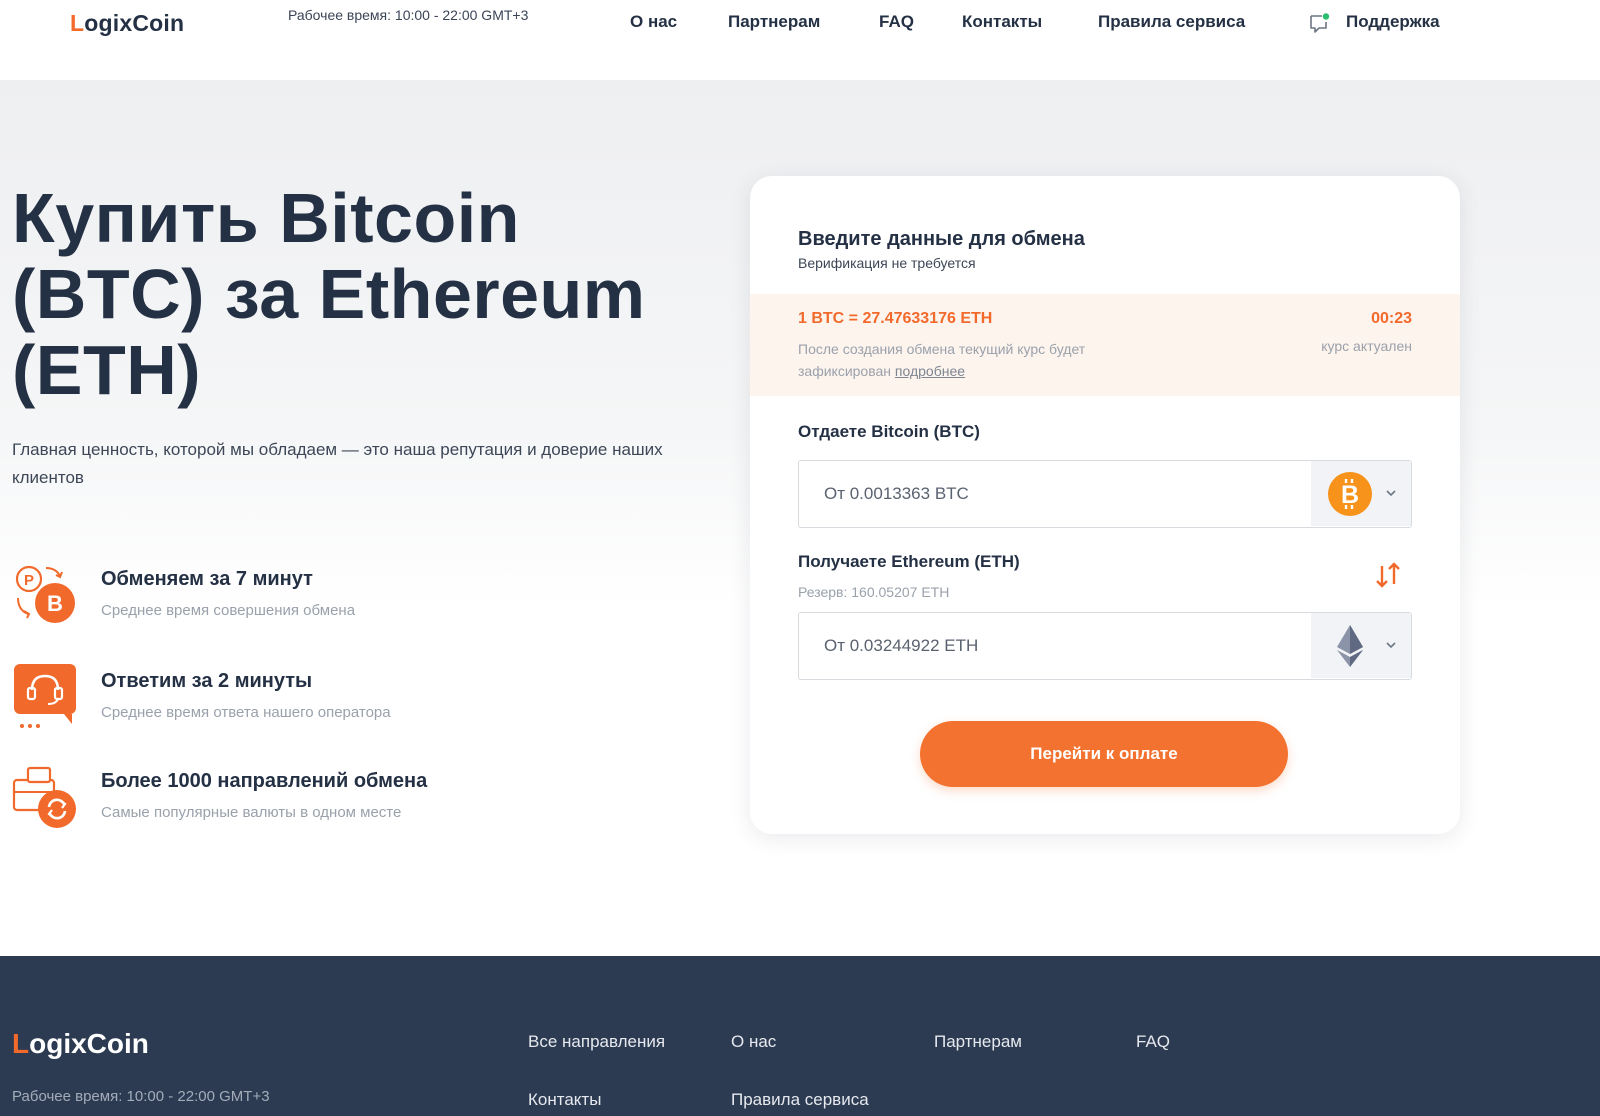  I want to click on footer-link-all-directions: Все направления, so click(596, 1042).